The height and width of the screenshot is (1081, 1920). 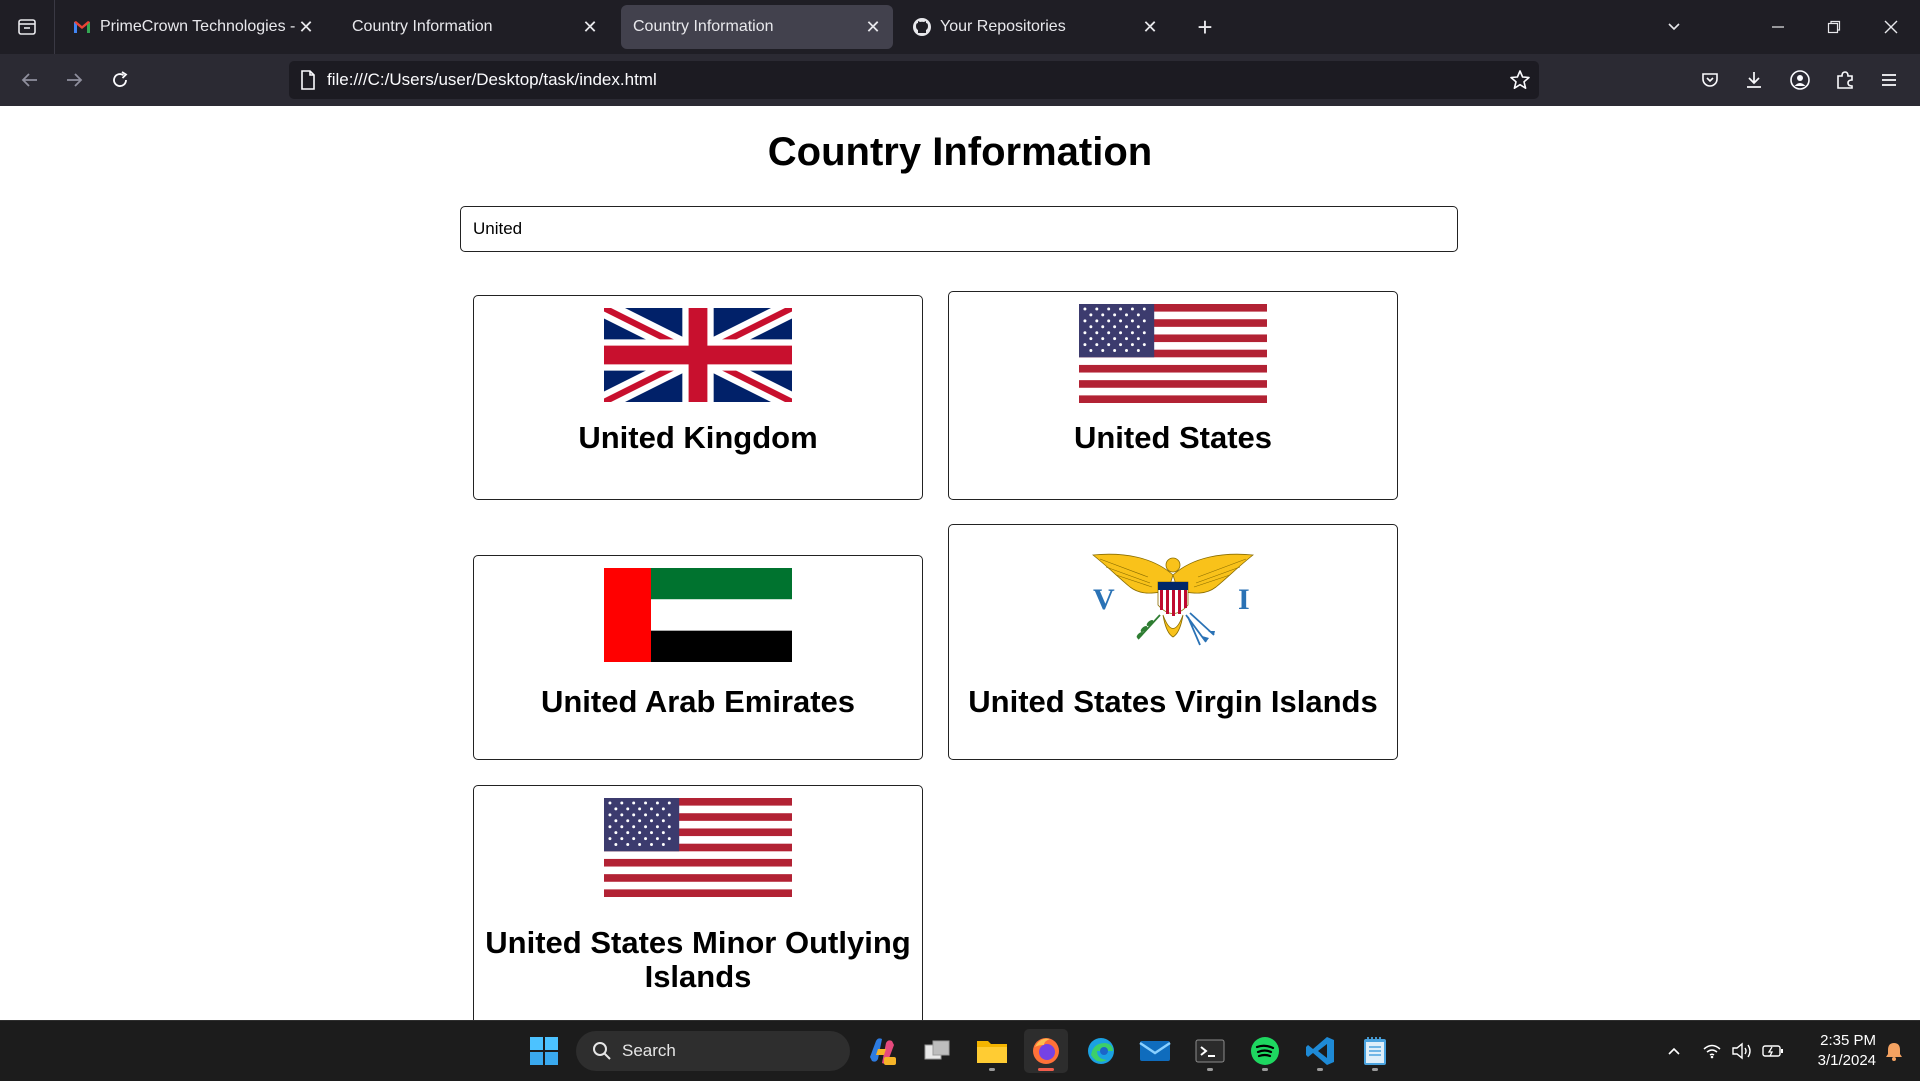 I want to click on search-placeholder: Search, so click(x=649, y=1050).